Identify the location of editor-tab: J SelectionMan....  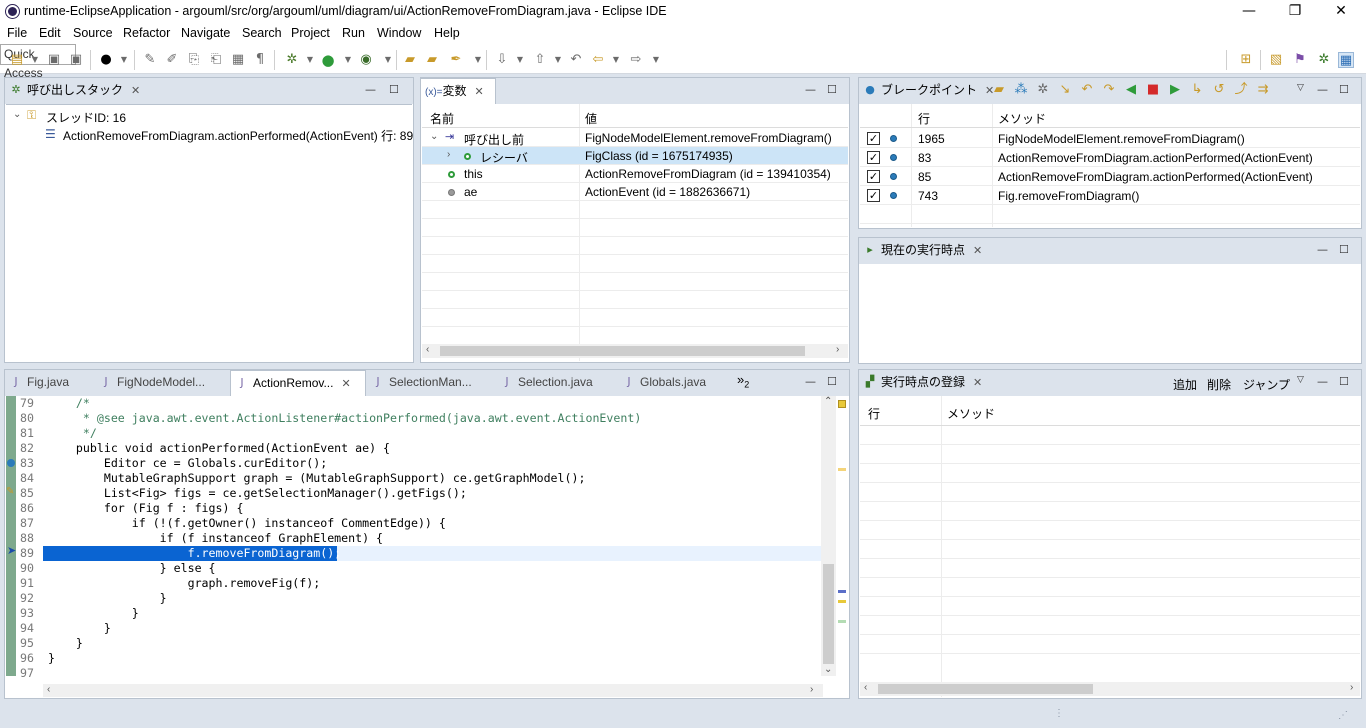
(419, 383).